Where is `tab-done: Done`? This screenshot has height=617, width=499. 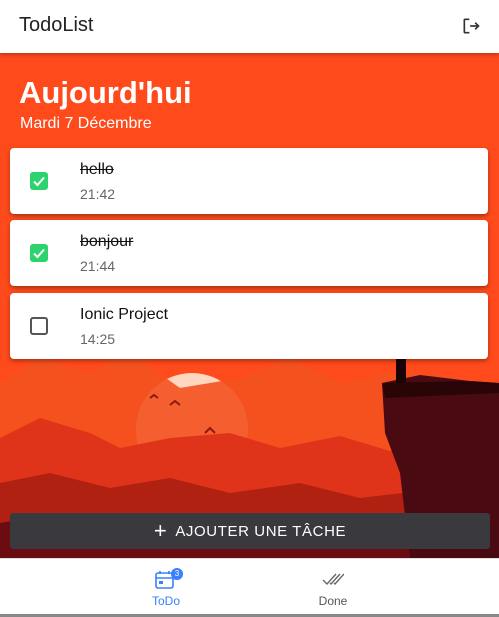 tab-done: Done is located at coordinates (333, 587).